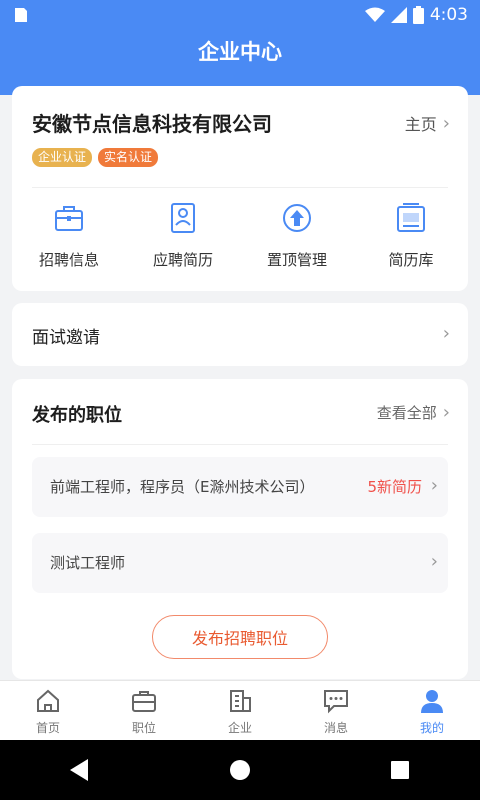 This screenshot has height=800, width=480. What do you see at coordinates (336, 702) in the screenshot?
I see `message-icon` at bounding box center [336, 702].